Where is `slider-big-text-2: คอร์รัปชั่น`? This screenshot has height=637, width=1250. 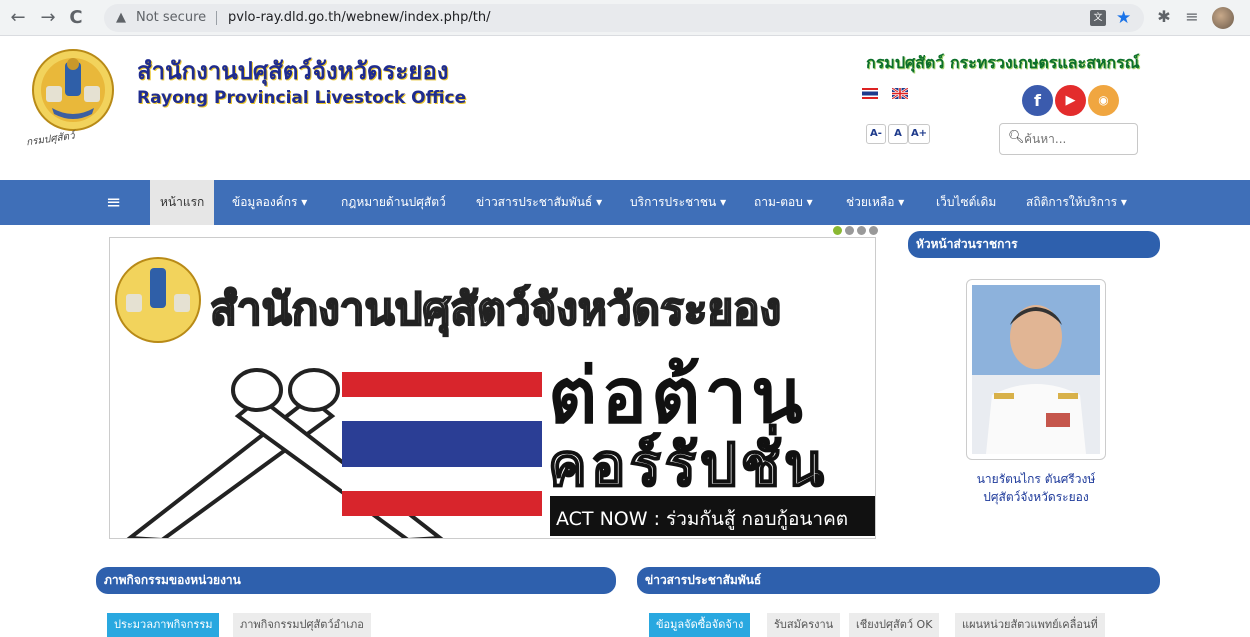
slider-big-text-2: คอร์รัปชั่น is located at coordinates (687, 465).